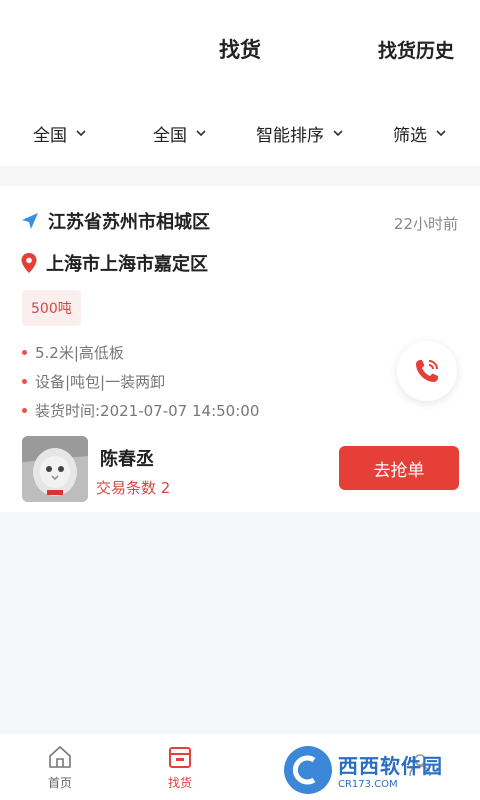 The image size is (480, 800). Describe the element at coordinates (133, 488) in the screenshot. I see `deal-count: 交易条数 2` at that location.